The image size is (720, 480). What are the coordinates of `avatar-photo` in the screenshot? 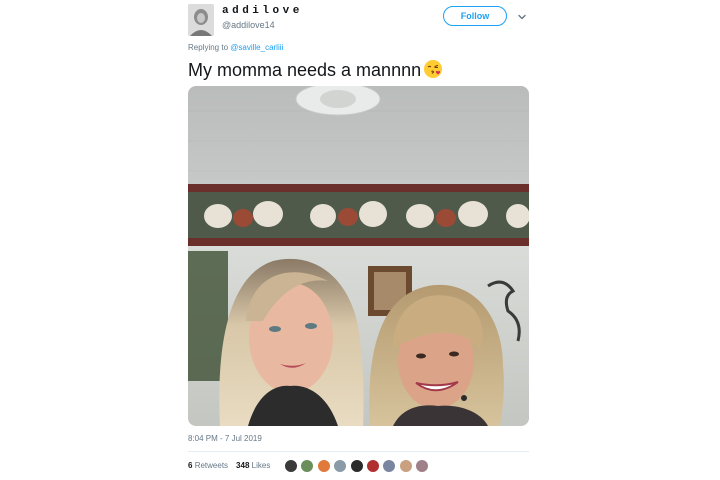 It's located at (201, 20).